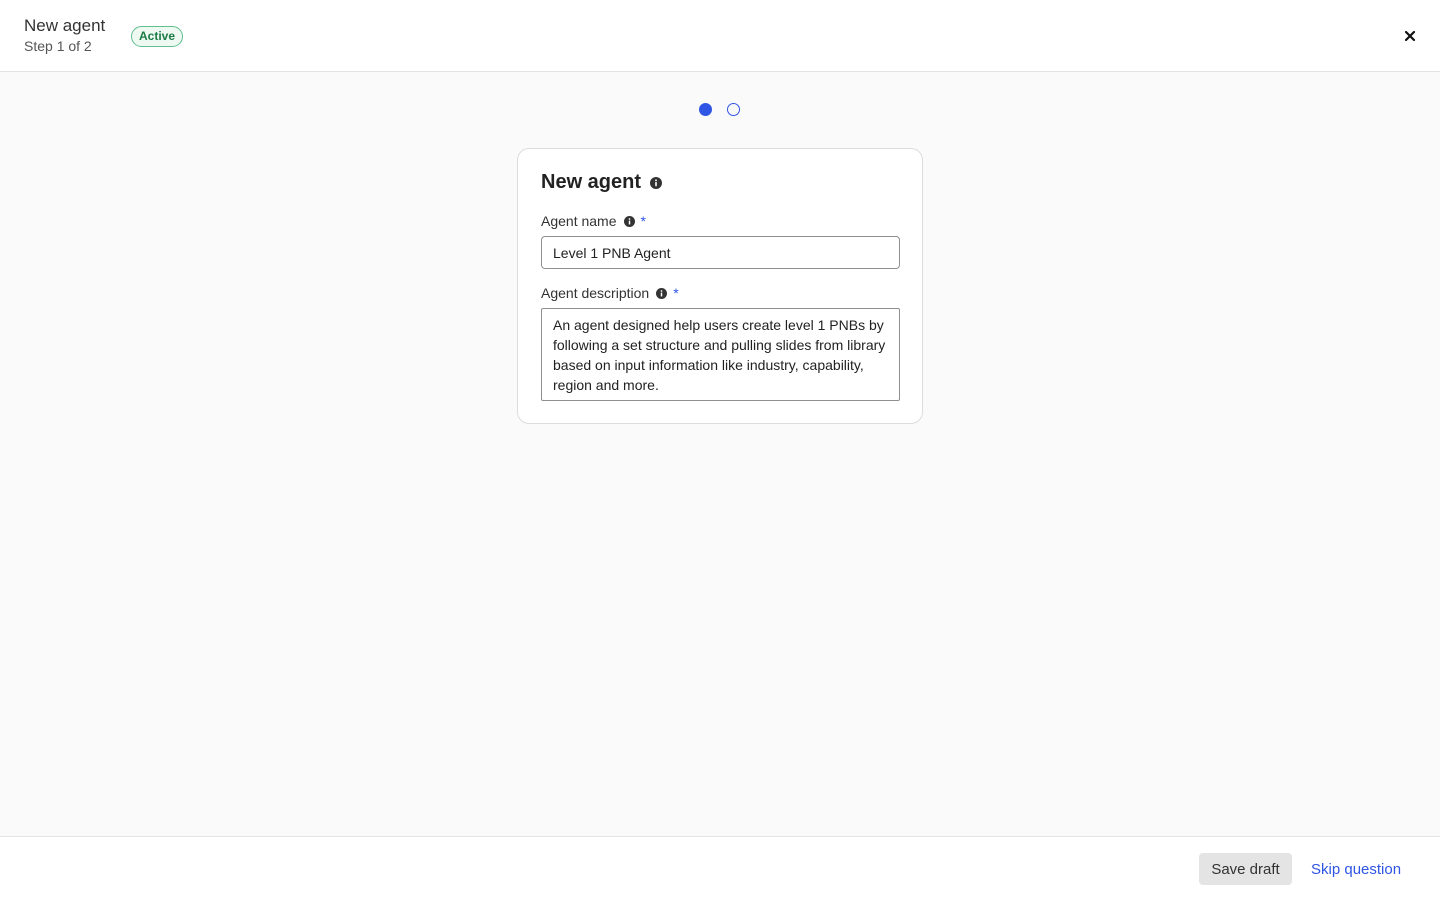 This screenshot has height=900, width=1440. What do you see at coordinates (1356, 869) in the screenshot?
I see `skip-question-link: Skip question` at bounding box center [1356, 869].